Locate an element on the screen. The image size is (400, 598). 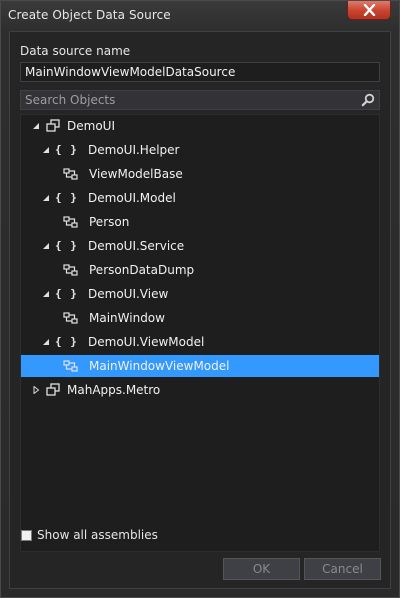
search-objects-input: Search Objects is located at coordinates (70, 100).